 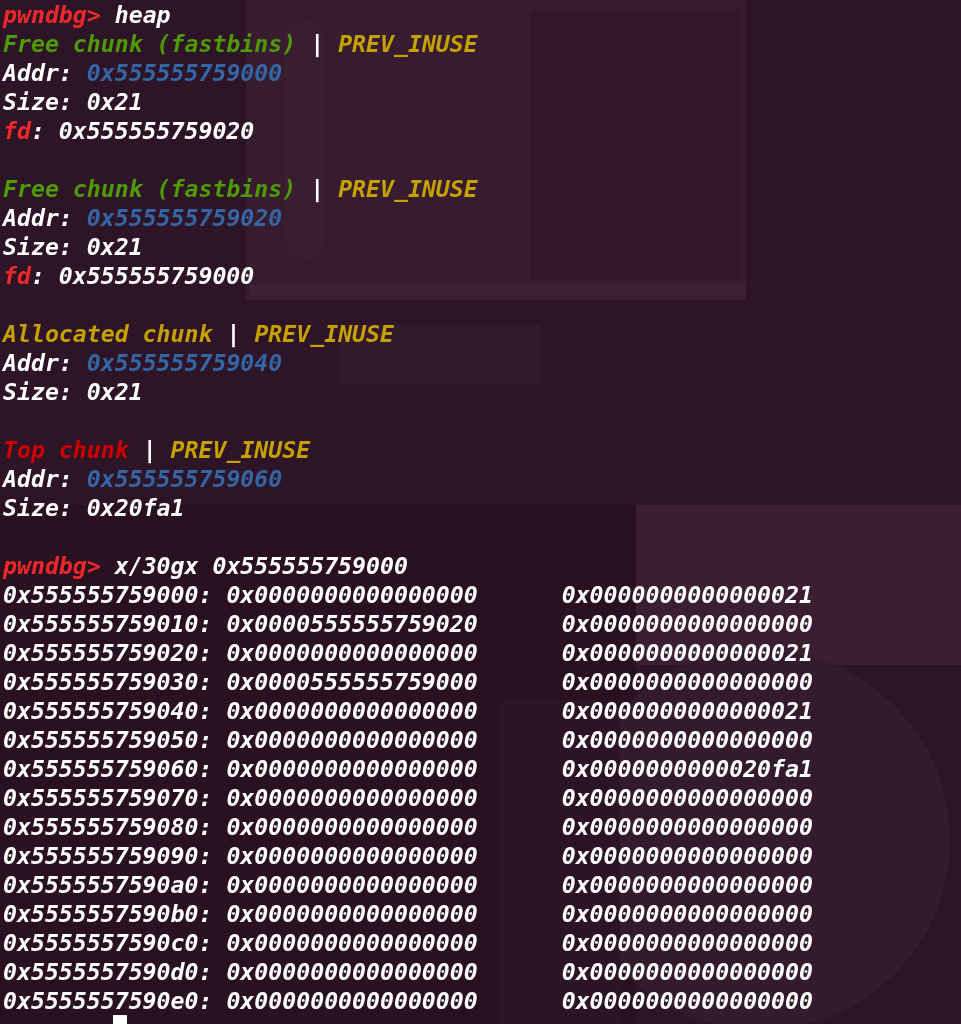 What do you see at coordinates (687, 768) in the screenshot?
I see `memory-word: 0x0000000000020fa1` at bounding box center [687, 768].